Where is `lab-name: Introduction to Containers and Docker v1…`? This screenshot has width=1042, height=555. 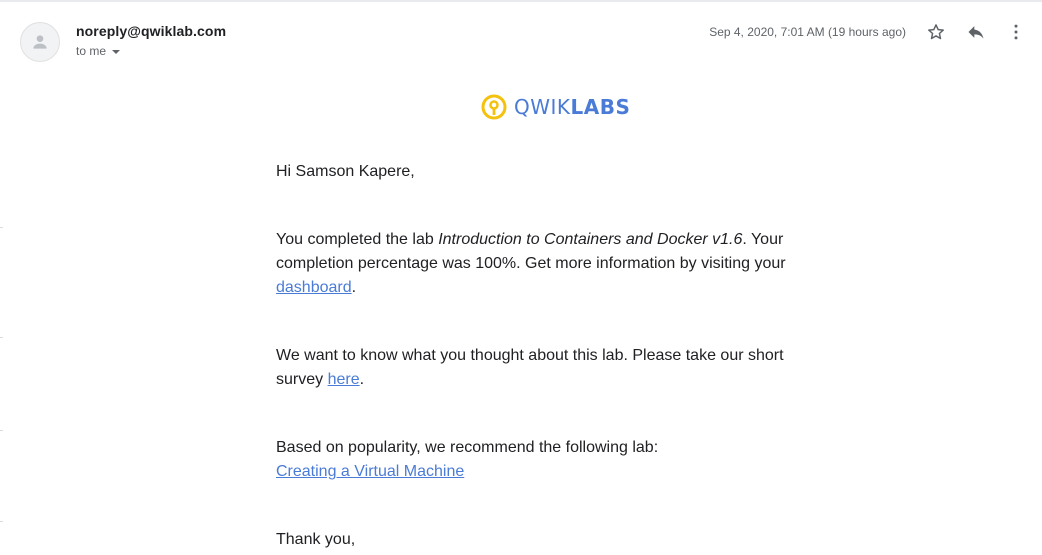
lab-name: Introduction to Containers and Docker v1… is located at coordinates (590, 239).